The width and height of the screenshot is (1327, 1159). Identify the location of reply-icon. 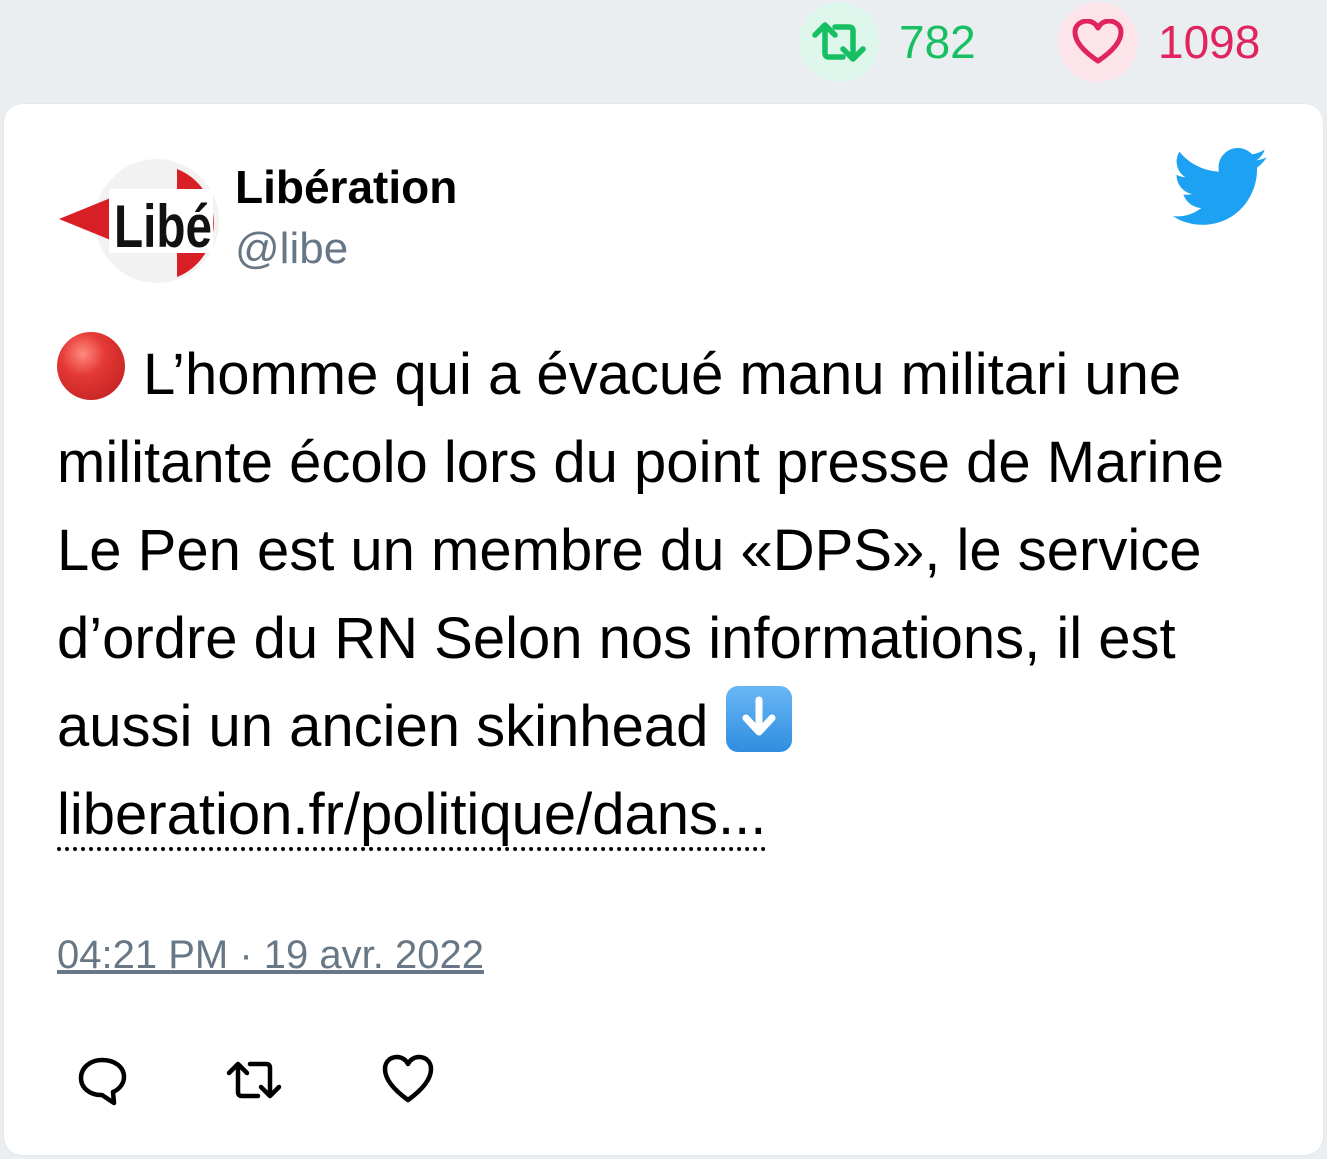
(102, 1080).